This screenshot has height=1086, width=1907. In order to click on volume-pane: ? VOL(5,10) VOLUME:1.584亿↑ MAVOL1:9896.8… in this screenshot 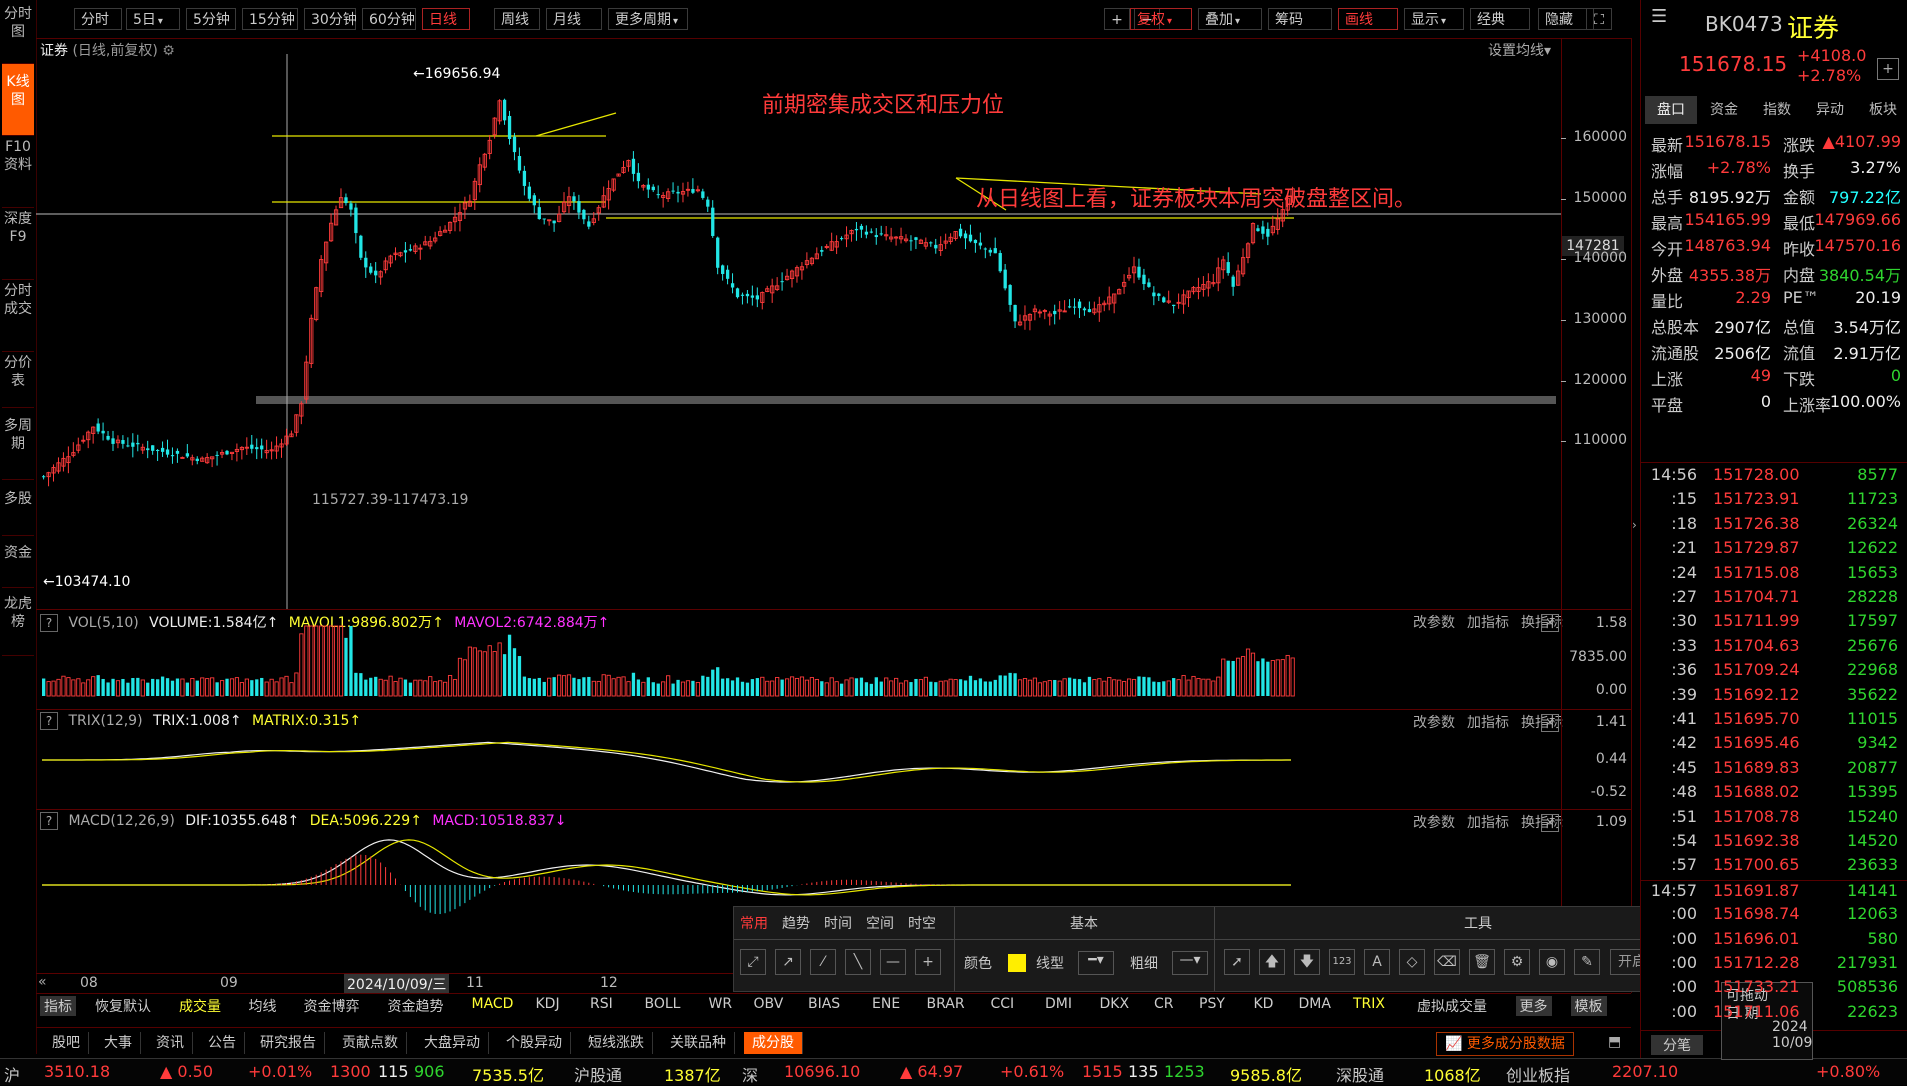, I will do `click(833, 659)`.